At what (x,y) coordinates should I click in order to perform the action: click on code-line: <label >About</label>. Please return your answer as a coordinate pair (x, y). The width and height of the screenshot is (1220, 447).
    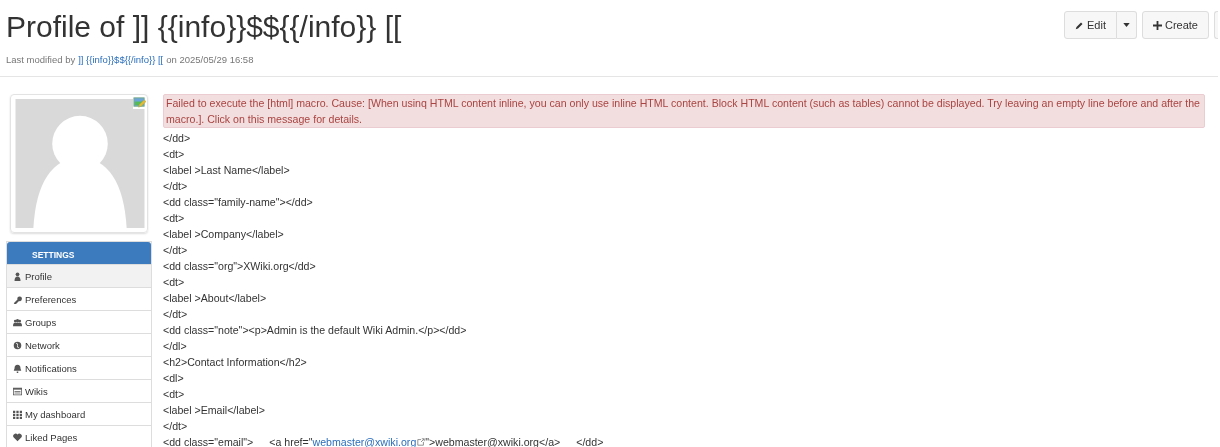
    Looking at the image, I should click on (215, 298).